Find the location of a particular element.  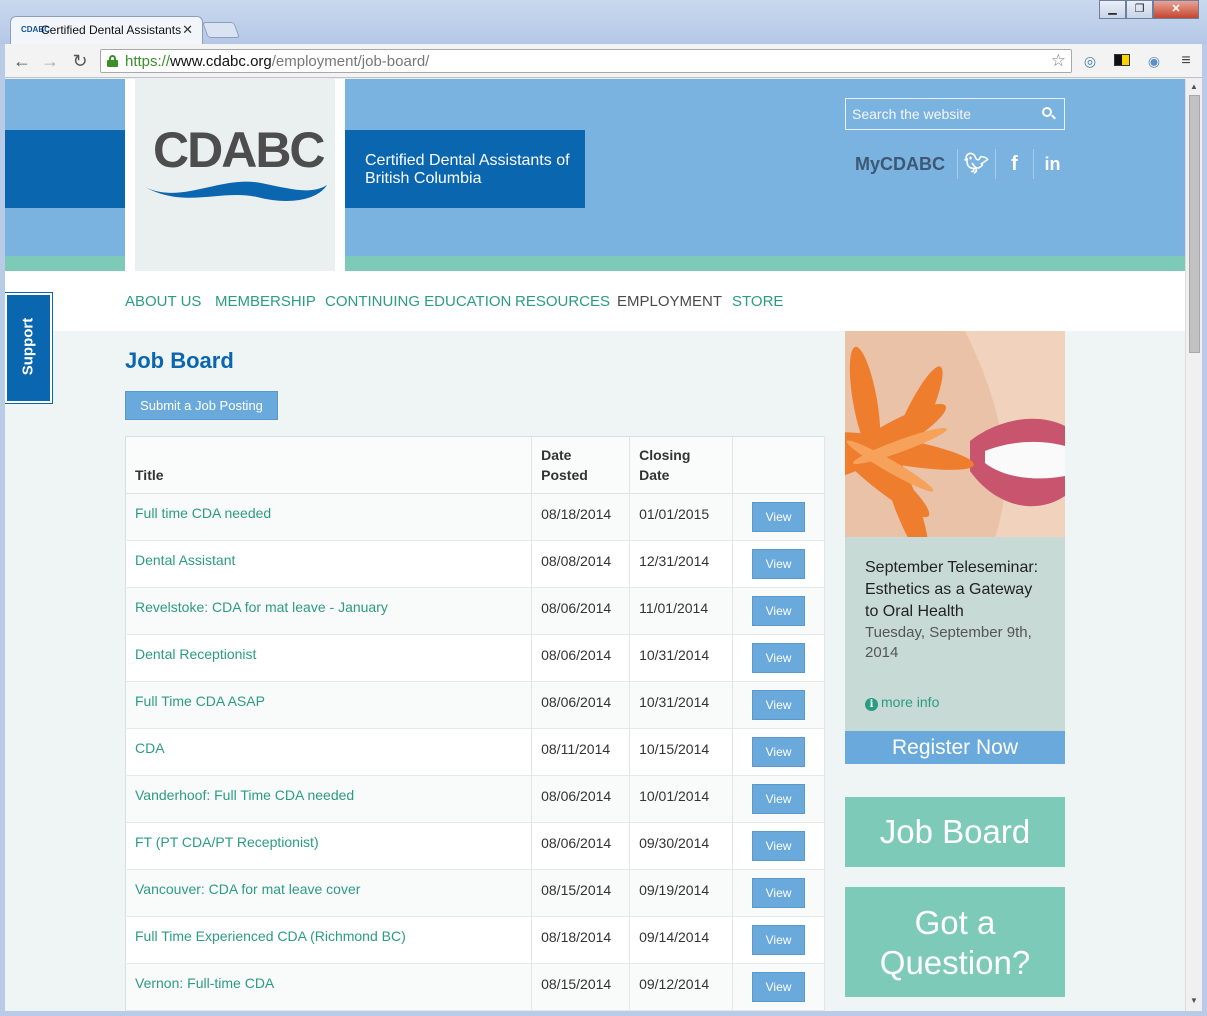

job-title-link: Full time CDA needed is located at coordinates (329, 517).